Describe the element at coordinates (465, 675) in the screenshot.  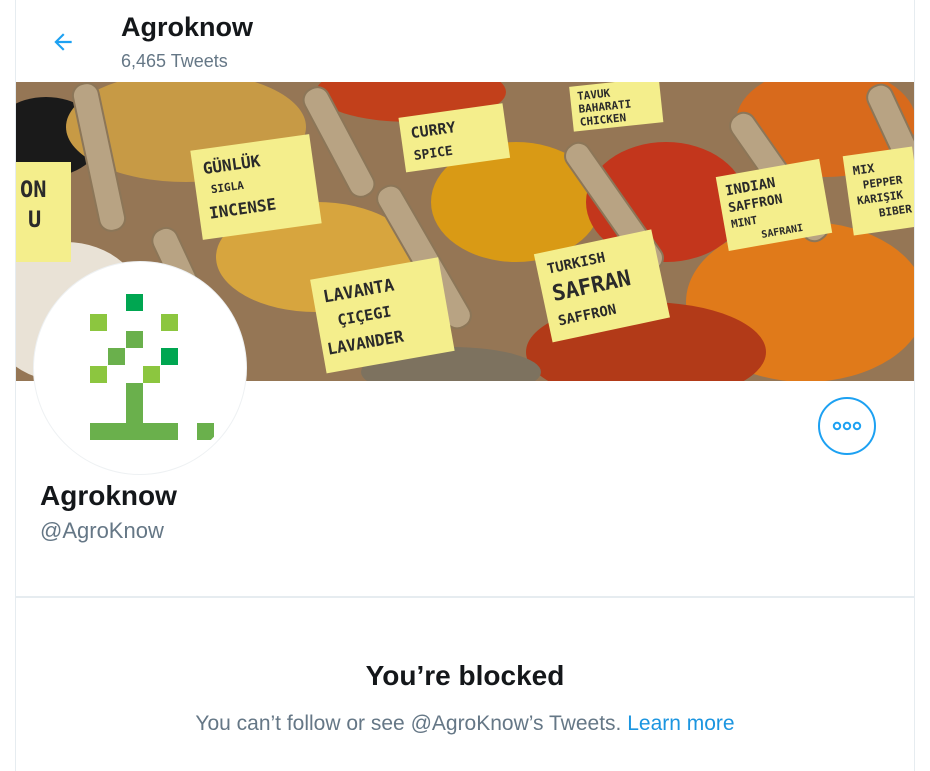
I see `blocked-title: You’re blocked` at that location.